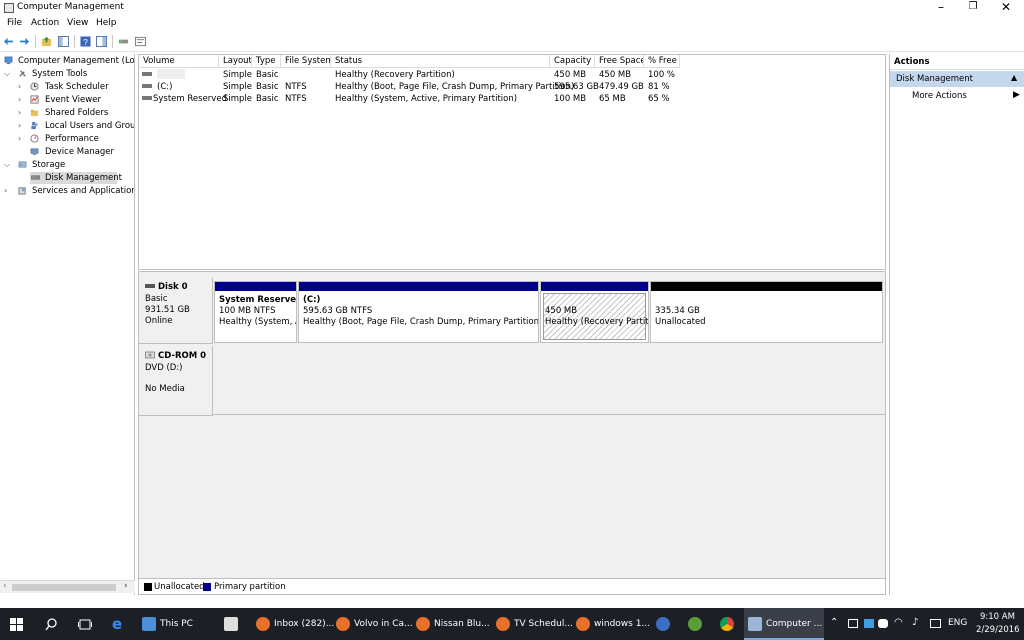 The width and height of the screenshot is (1024, 640). What do you see at coordinates (14, 23) in the screenshot?
I see `menu-file: File` at bounding box center [14, 23].